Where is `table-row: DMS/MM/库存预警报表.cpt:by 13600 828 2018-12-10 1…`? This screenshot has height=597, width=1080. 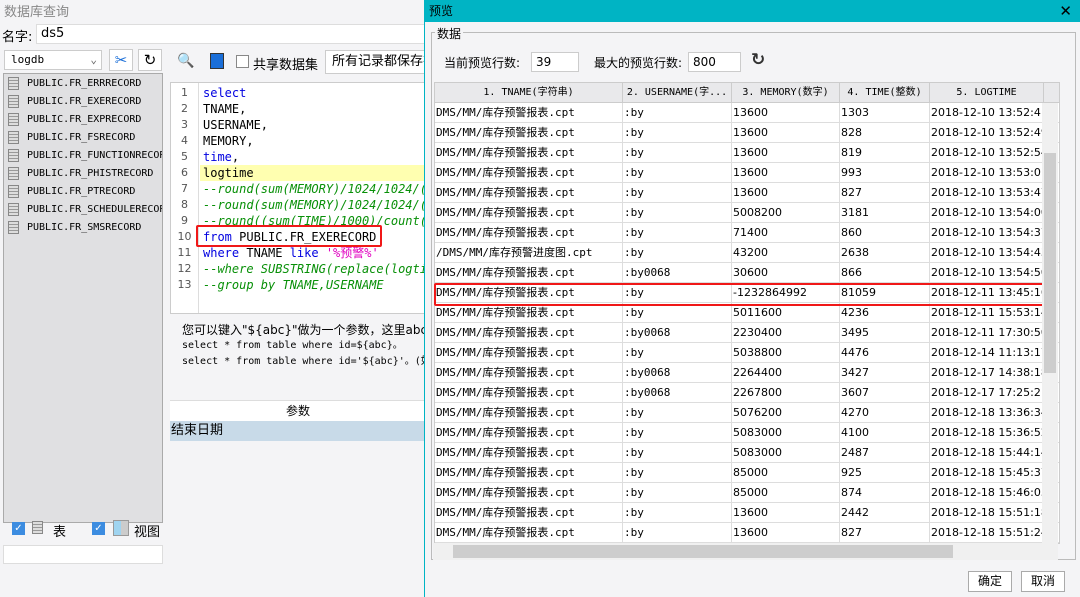 table-row: DMS/MM/库存预警报表.cpt:by 13600 828 2018-12-10 1… is located at coordinates (747, 133).